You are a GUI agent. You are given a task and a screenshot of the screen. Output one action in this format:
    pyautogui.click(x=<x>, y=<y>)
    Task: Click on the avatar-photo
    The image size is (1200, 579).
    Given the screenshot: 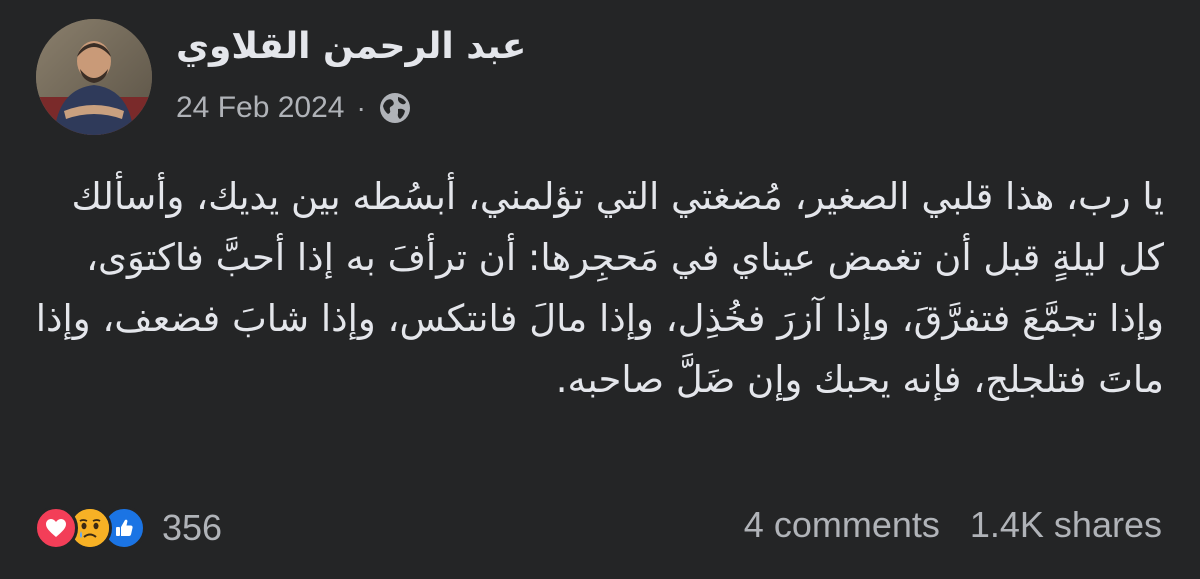 What is the action you would take?
    pyautogui.click(x=94, y=77)
    